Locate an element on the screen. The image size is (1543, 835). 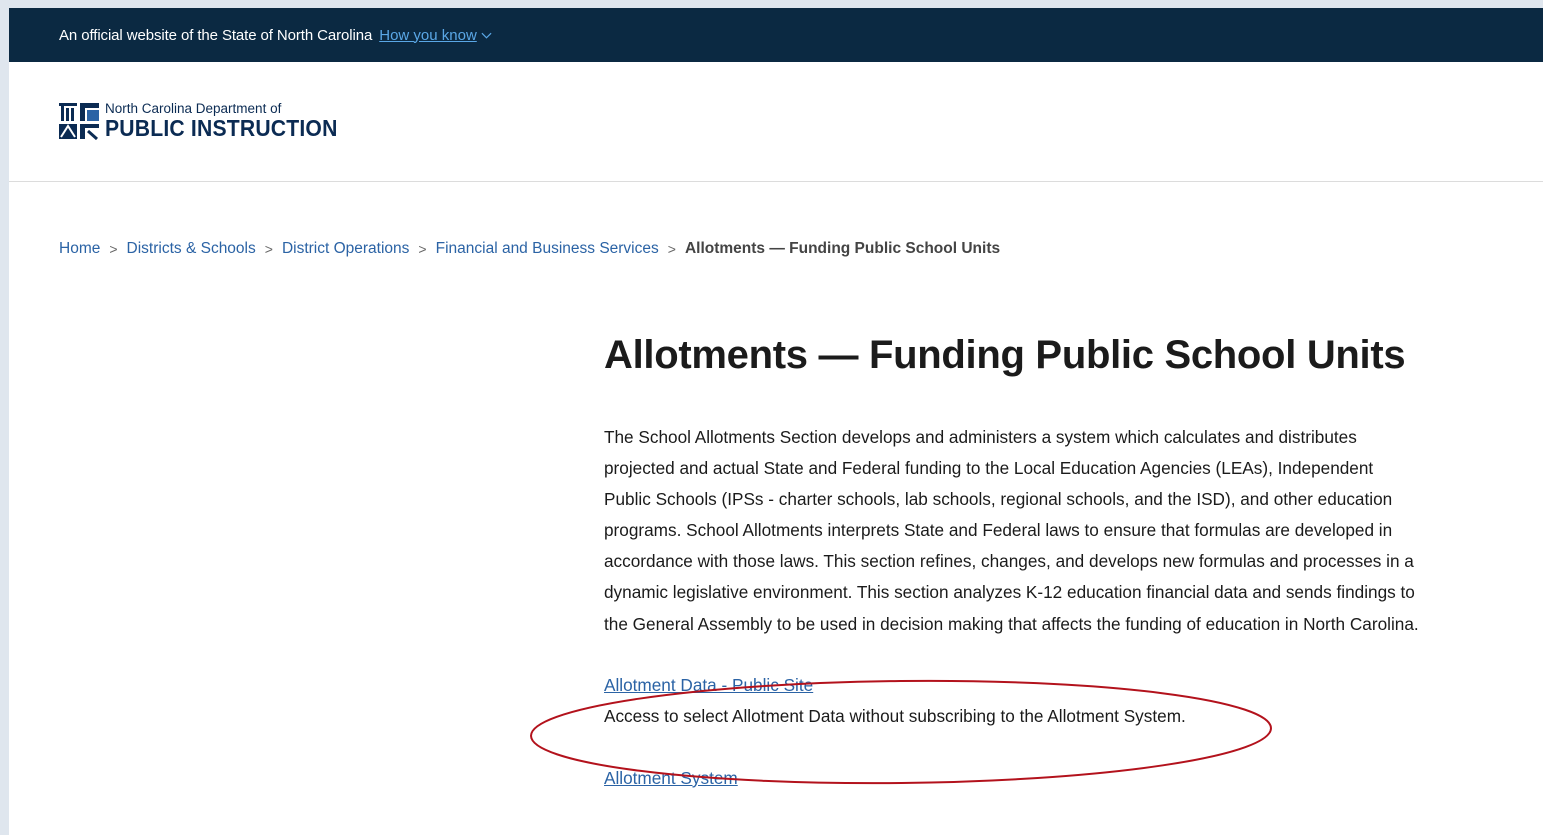
allotment-system-block: Allotment System is located at coordinates (1019, 778).